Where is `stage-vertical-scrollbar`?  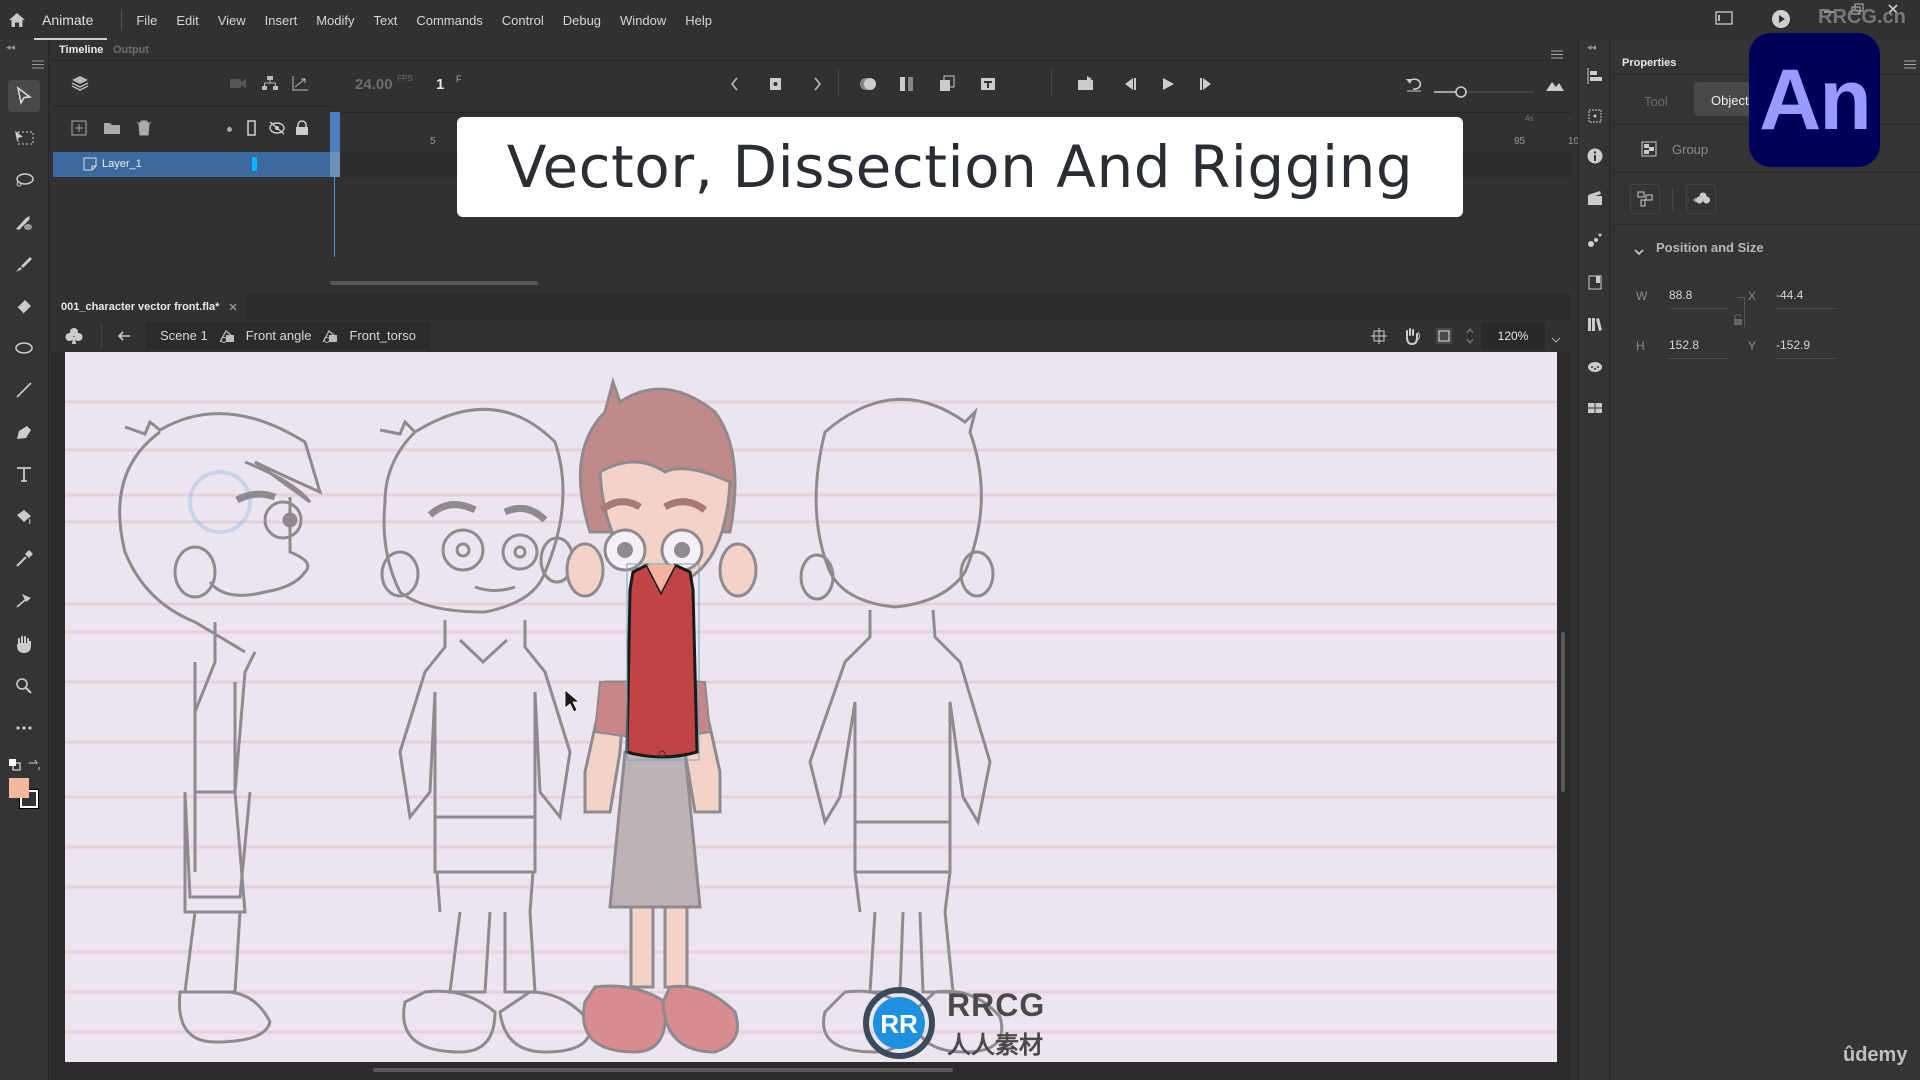 stage-vertical-scrollbar is located at coordinates (1563, 712).